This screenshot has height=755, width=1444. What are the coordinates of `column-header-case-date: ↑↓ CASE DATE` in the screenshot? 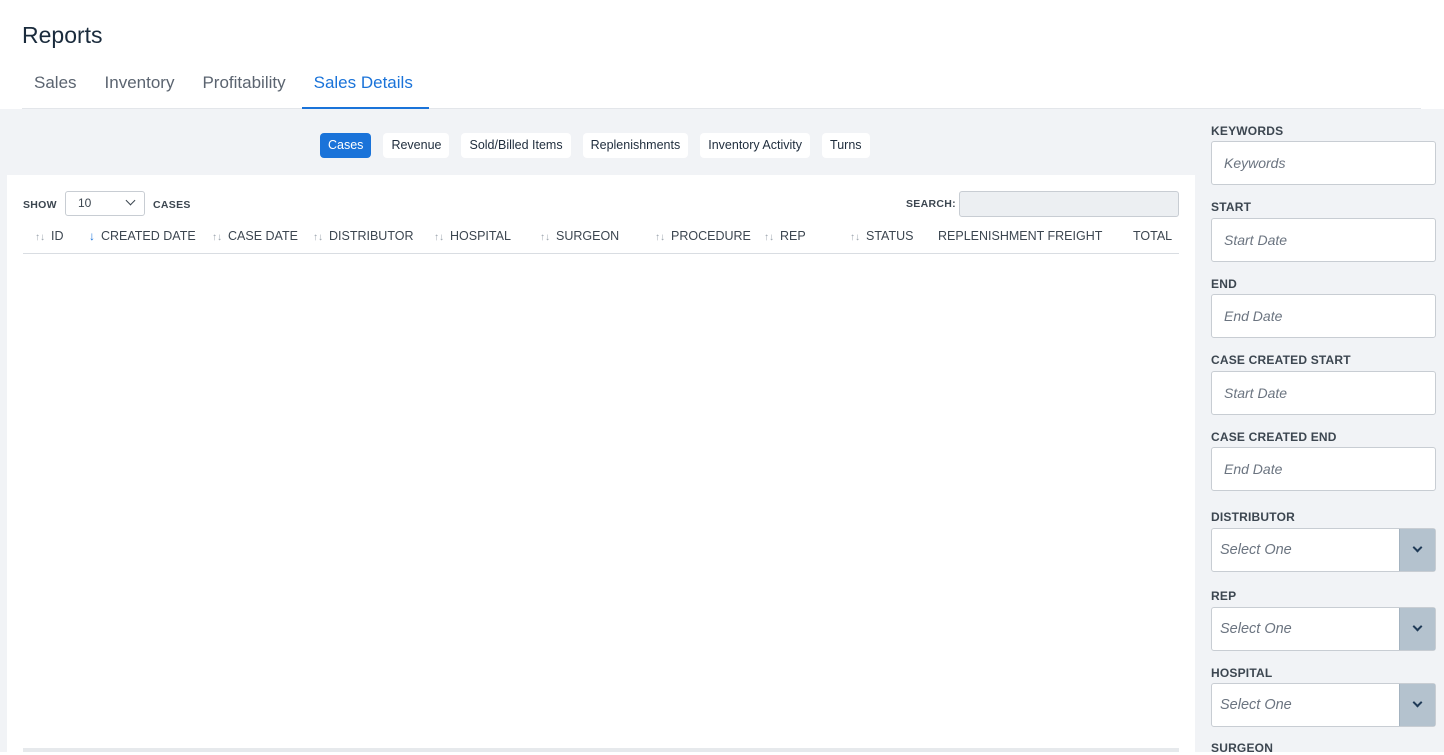 It's located at (255, 236).